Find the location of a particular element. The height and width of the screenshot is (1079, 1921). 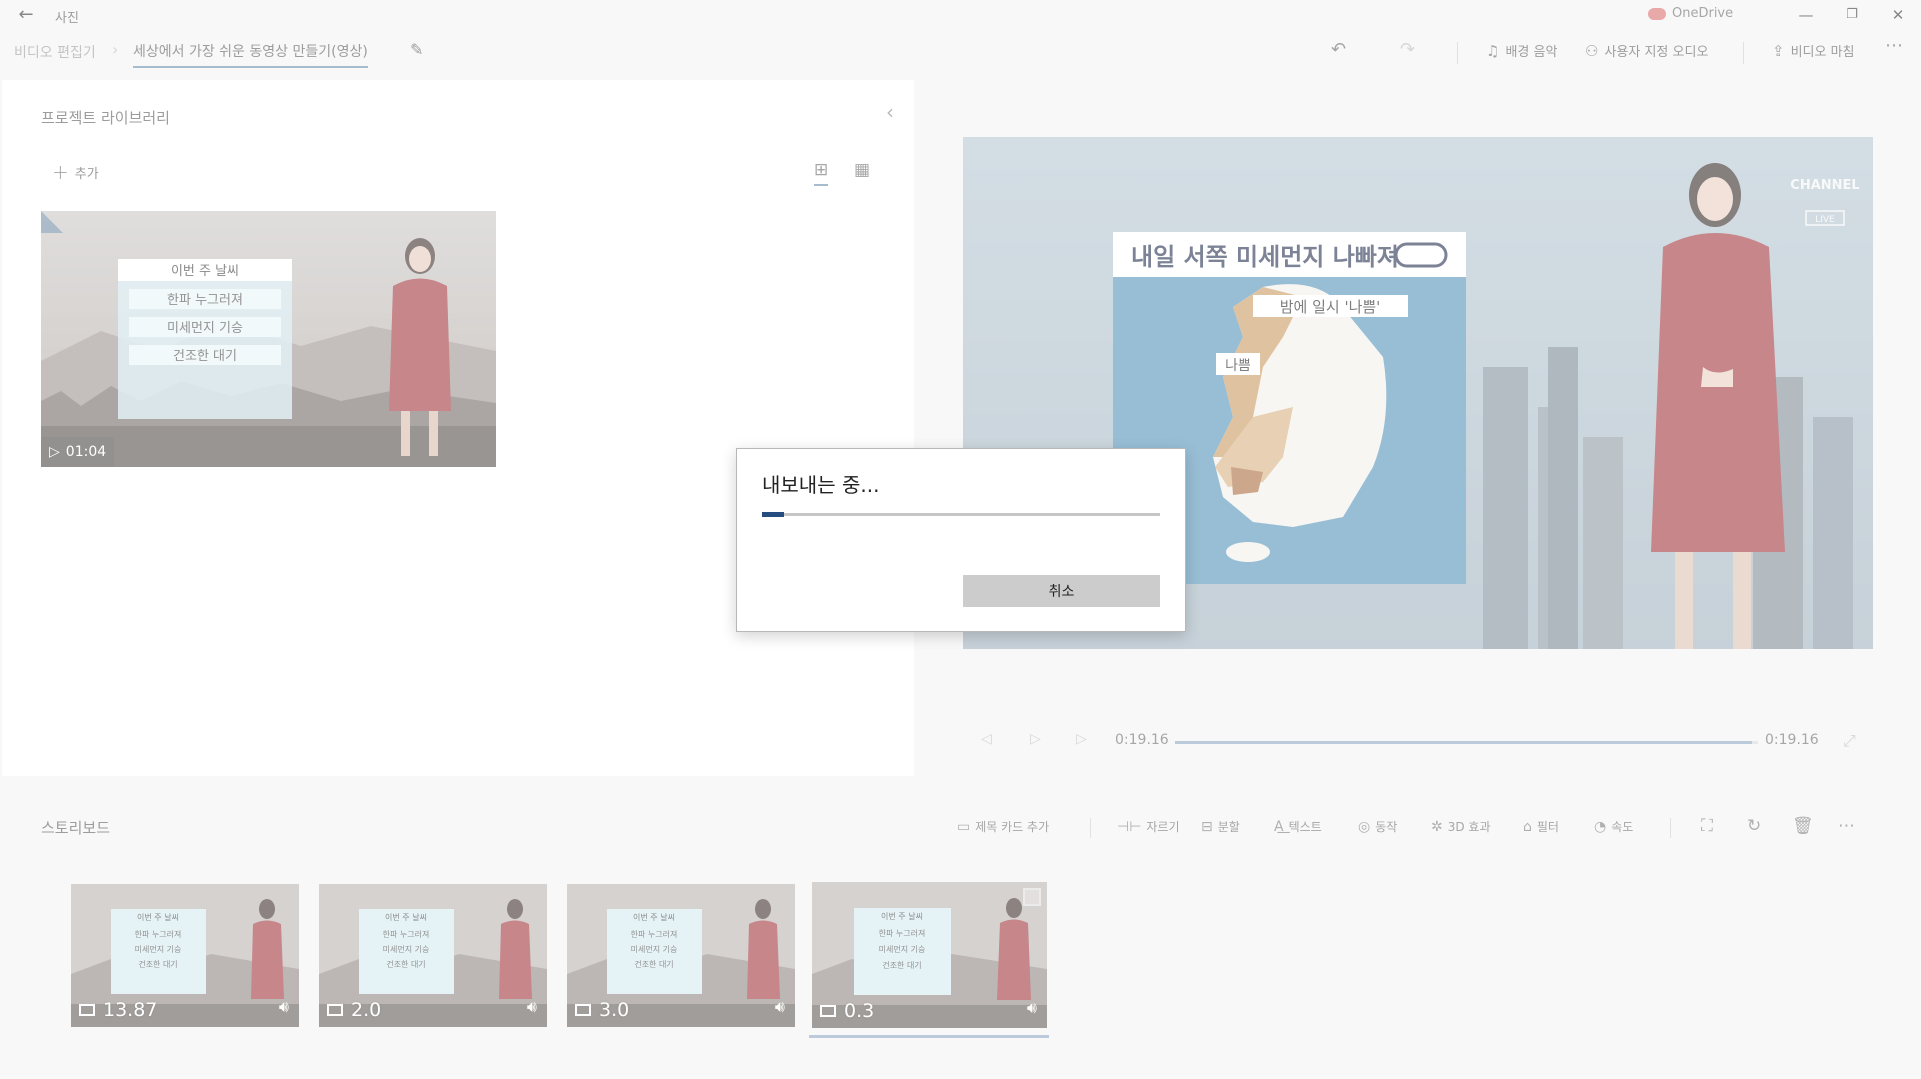

collapse-chevron-icon: ‹ is located at coordinates (890, 112).